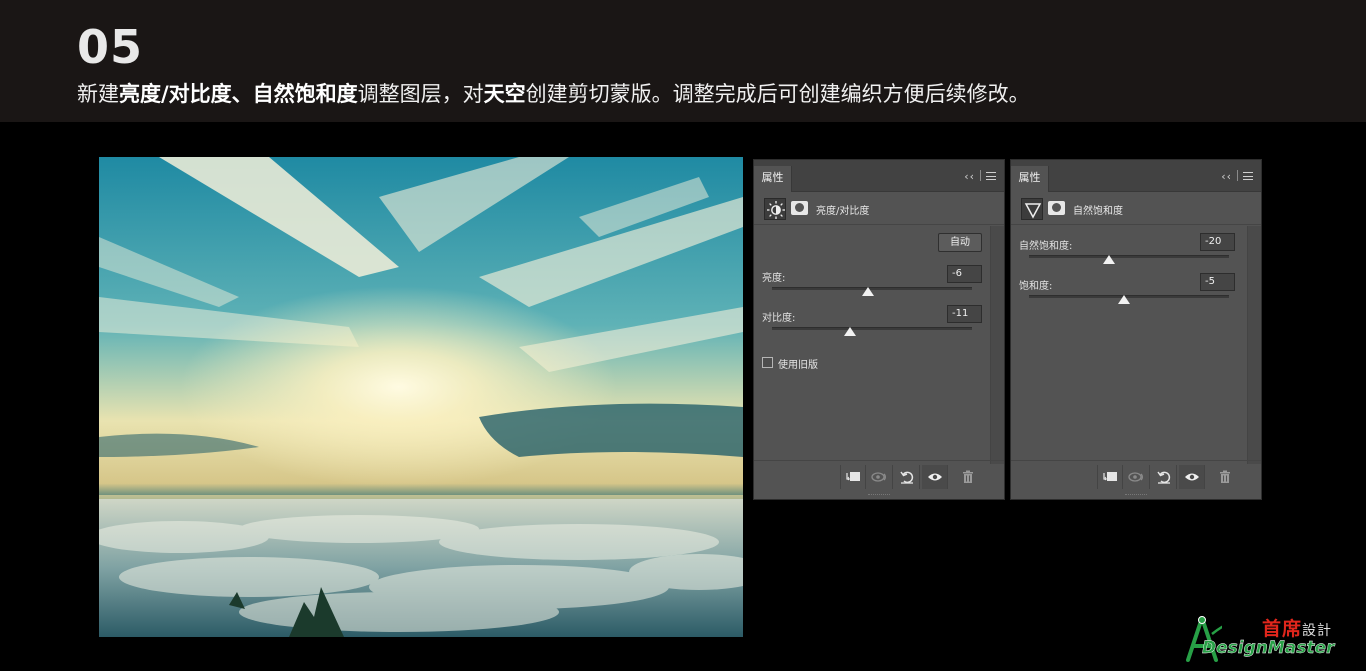 The image size is (1366, 671). I want to click on contrast-slider-thumb, so click(850, 331).